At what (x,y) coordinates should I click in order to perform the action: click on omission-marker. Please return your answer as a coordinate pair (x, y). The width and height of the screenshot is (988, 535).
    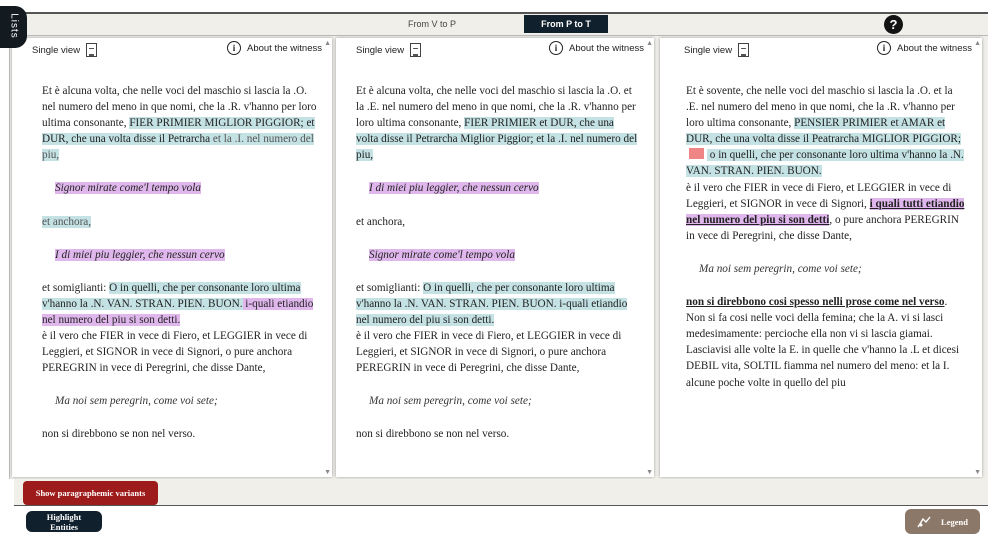
    Looking at the image, I should click on (696, 154).